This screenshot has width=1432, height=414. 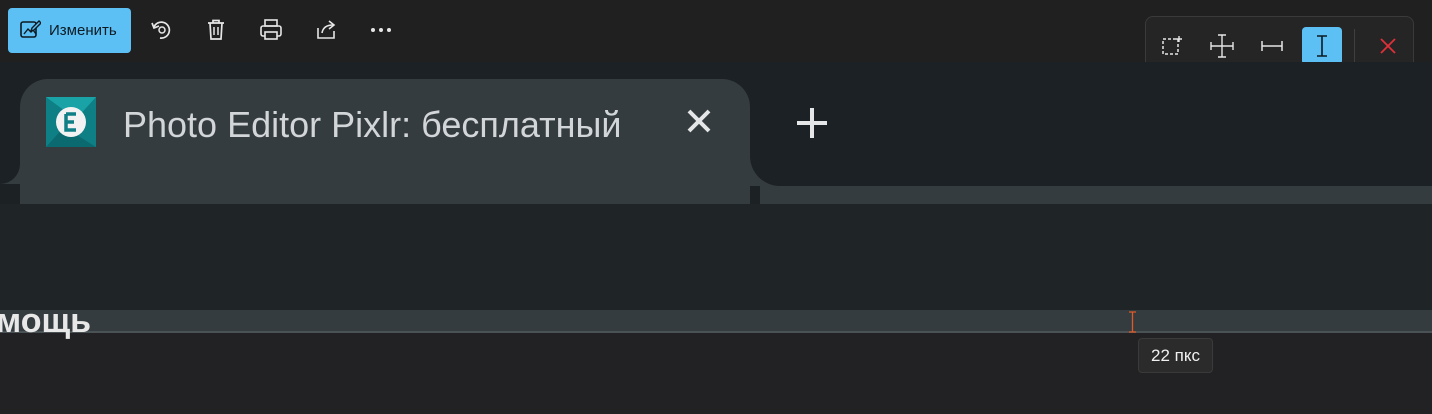 I want to click on vertical-measure-icon, so click(x=1322, y=46).